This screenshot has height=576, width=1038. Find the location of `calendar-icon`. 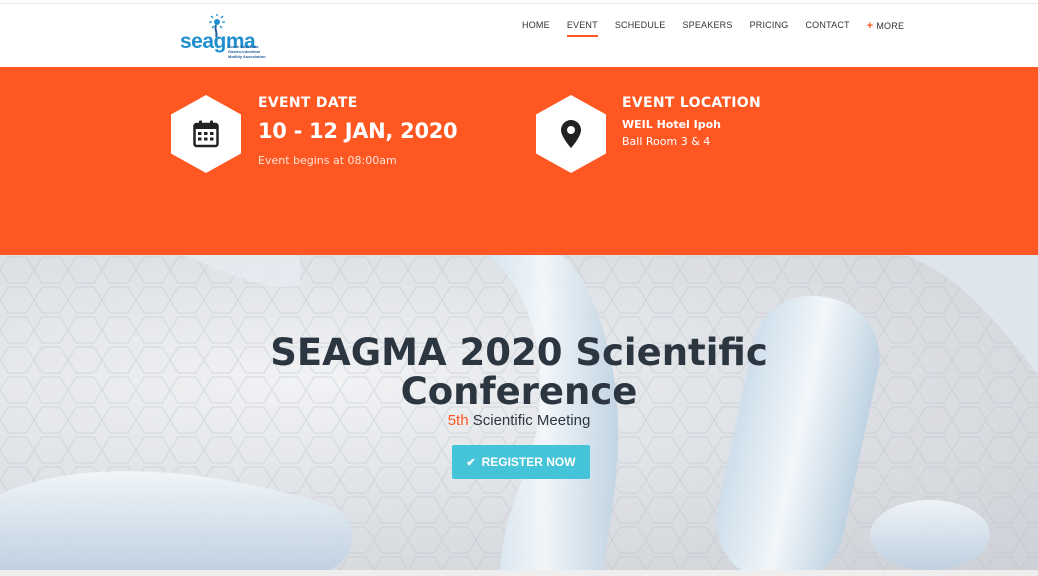

calendar-icon is located at coordinates (206, 134).